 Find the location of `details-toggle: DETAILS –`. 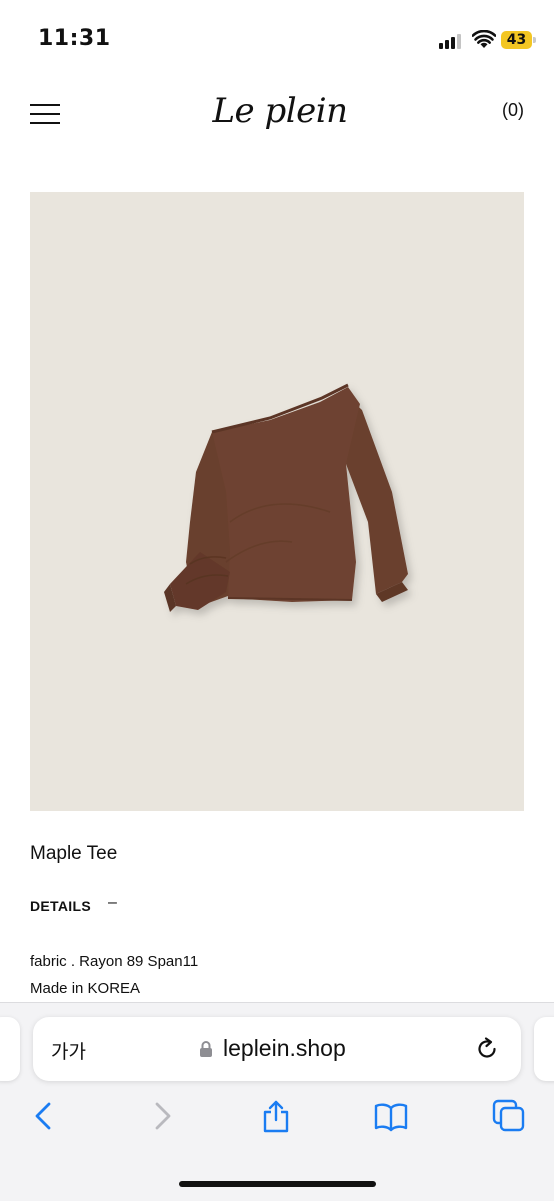

details-toggle: DETAILS – is located at coordinates (73, 907).